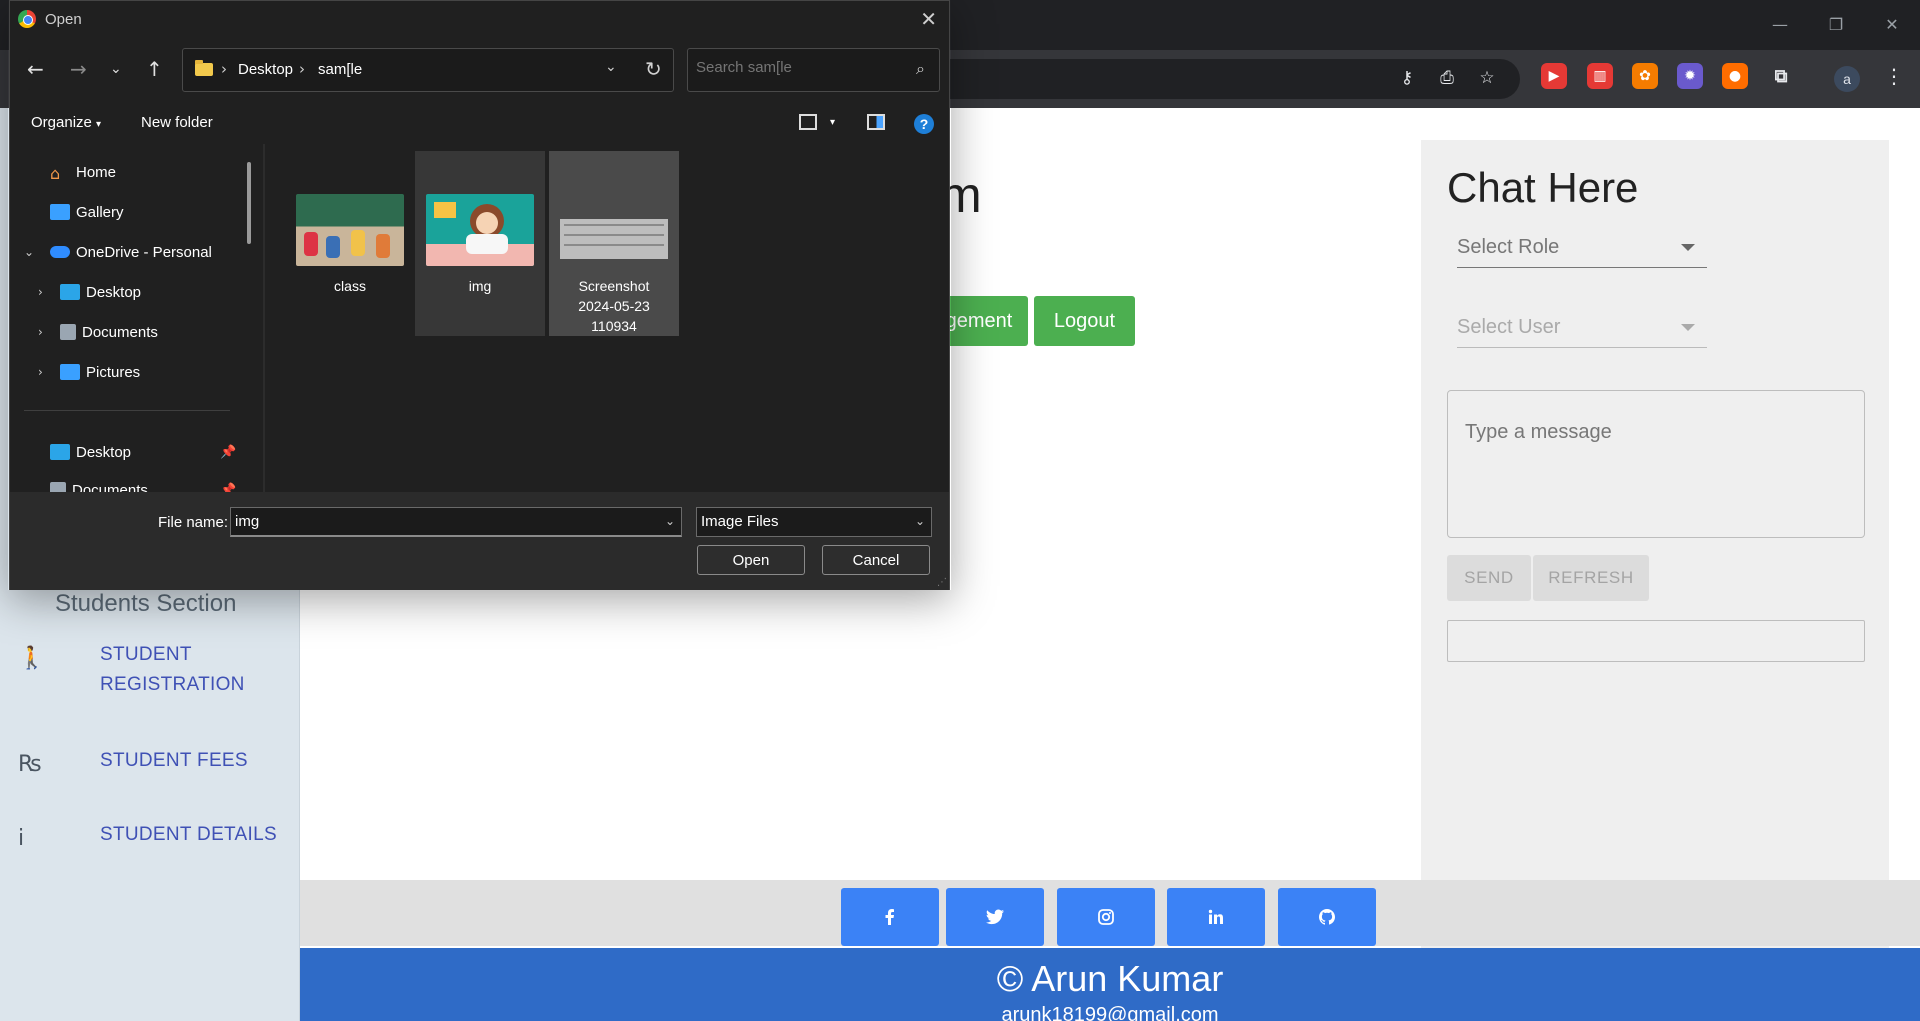 Image resolution: width=1920 pixels, height=1021 pixels. Describe the element at coordinates (920, 69) in the screenshot. I see `search-icon: ⌕` at that location.